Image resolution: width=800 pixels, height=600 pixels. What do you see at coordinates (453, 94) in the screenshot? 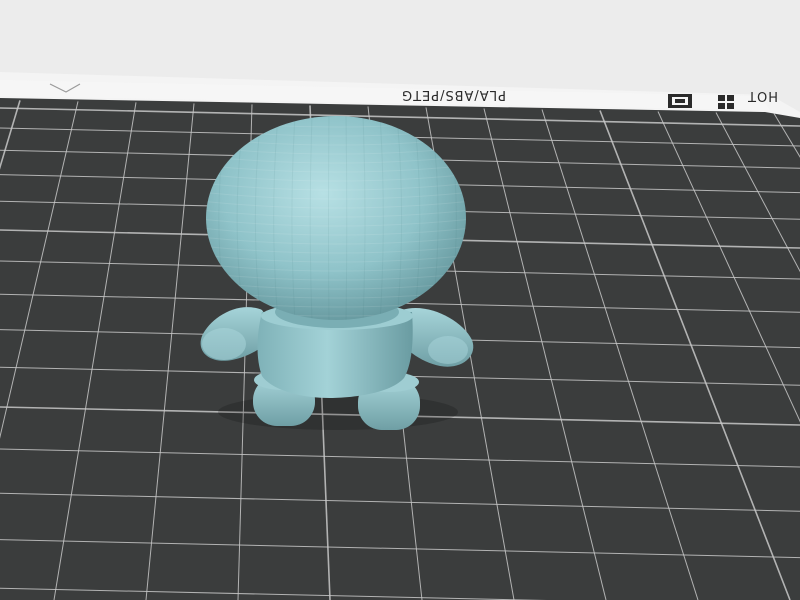
I see `bed-material-label: PLA/ABS/PETG` at bounding box center [453, 94].